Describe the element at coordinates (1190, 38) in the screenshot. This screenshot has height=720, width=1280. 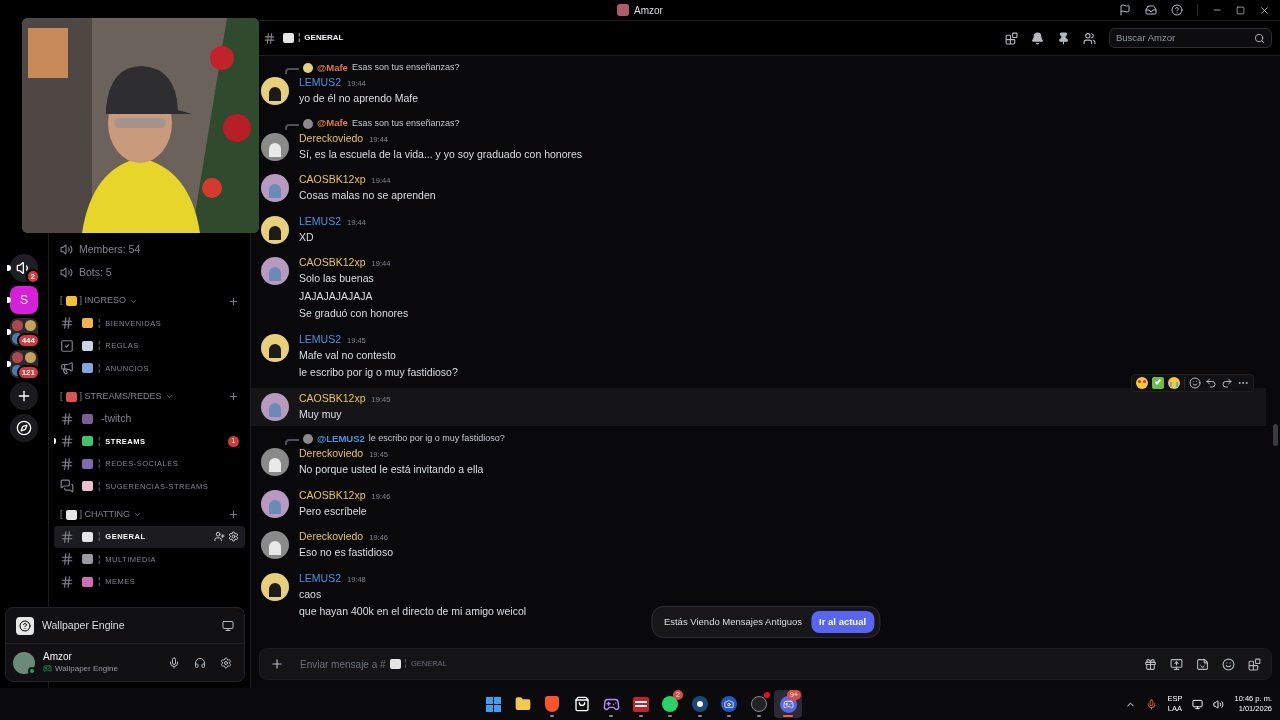
I see `search-field: Buscar Amzor` at that location.